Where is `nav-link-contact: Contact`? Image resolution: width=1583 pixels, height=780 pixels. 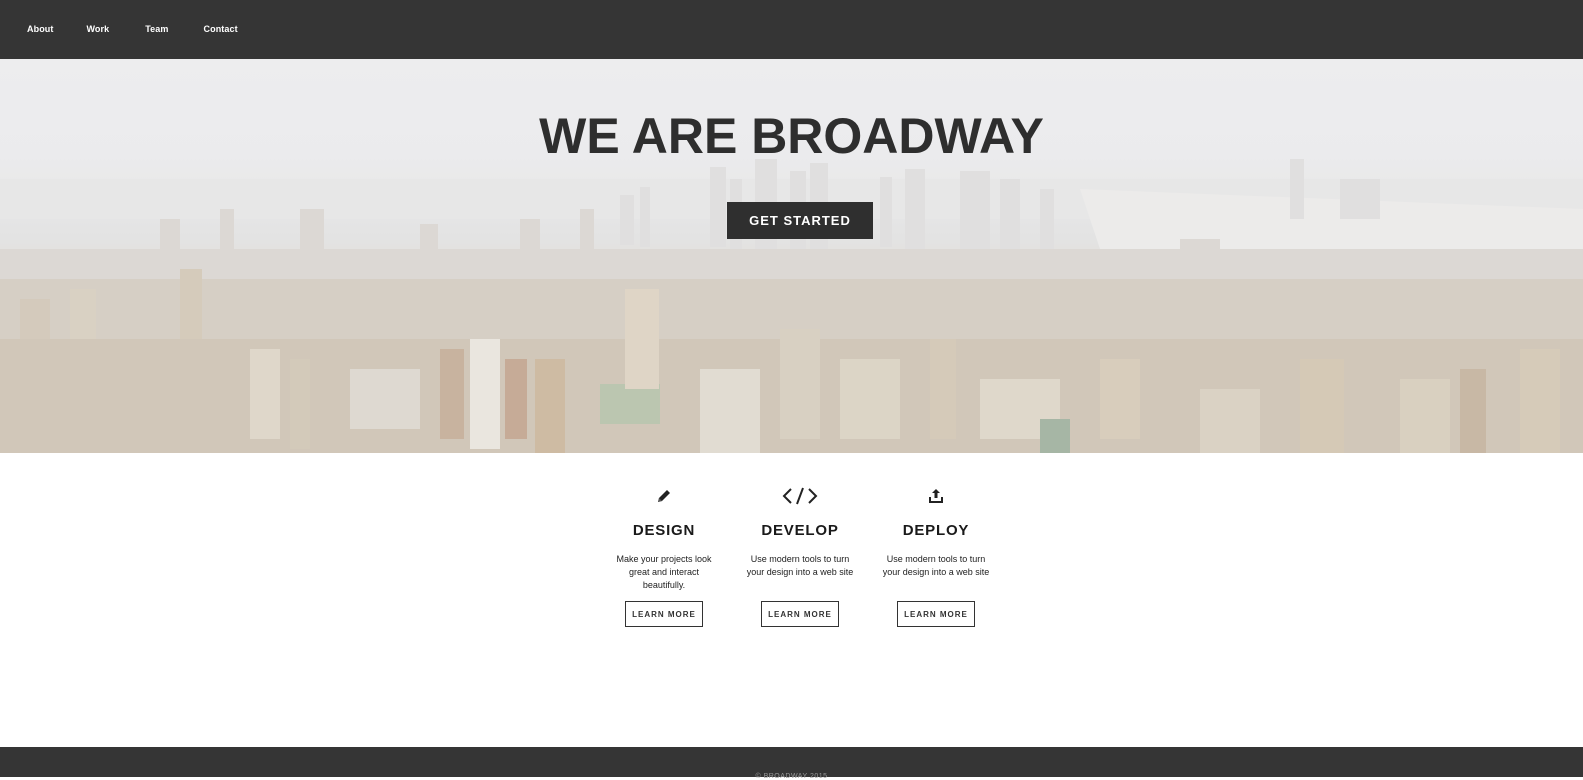 nav-link-contact: Contact is located at coordinates (221, 29).